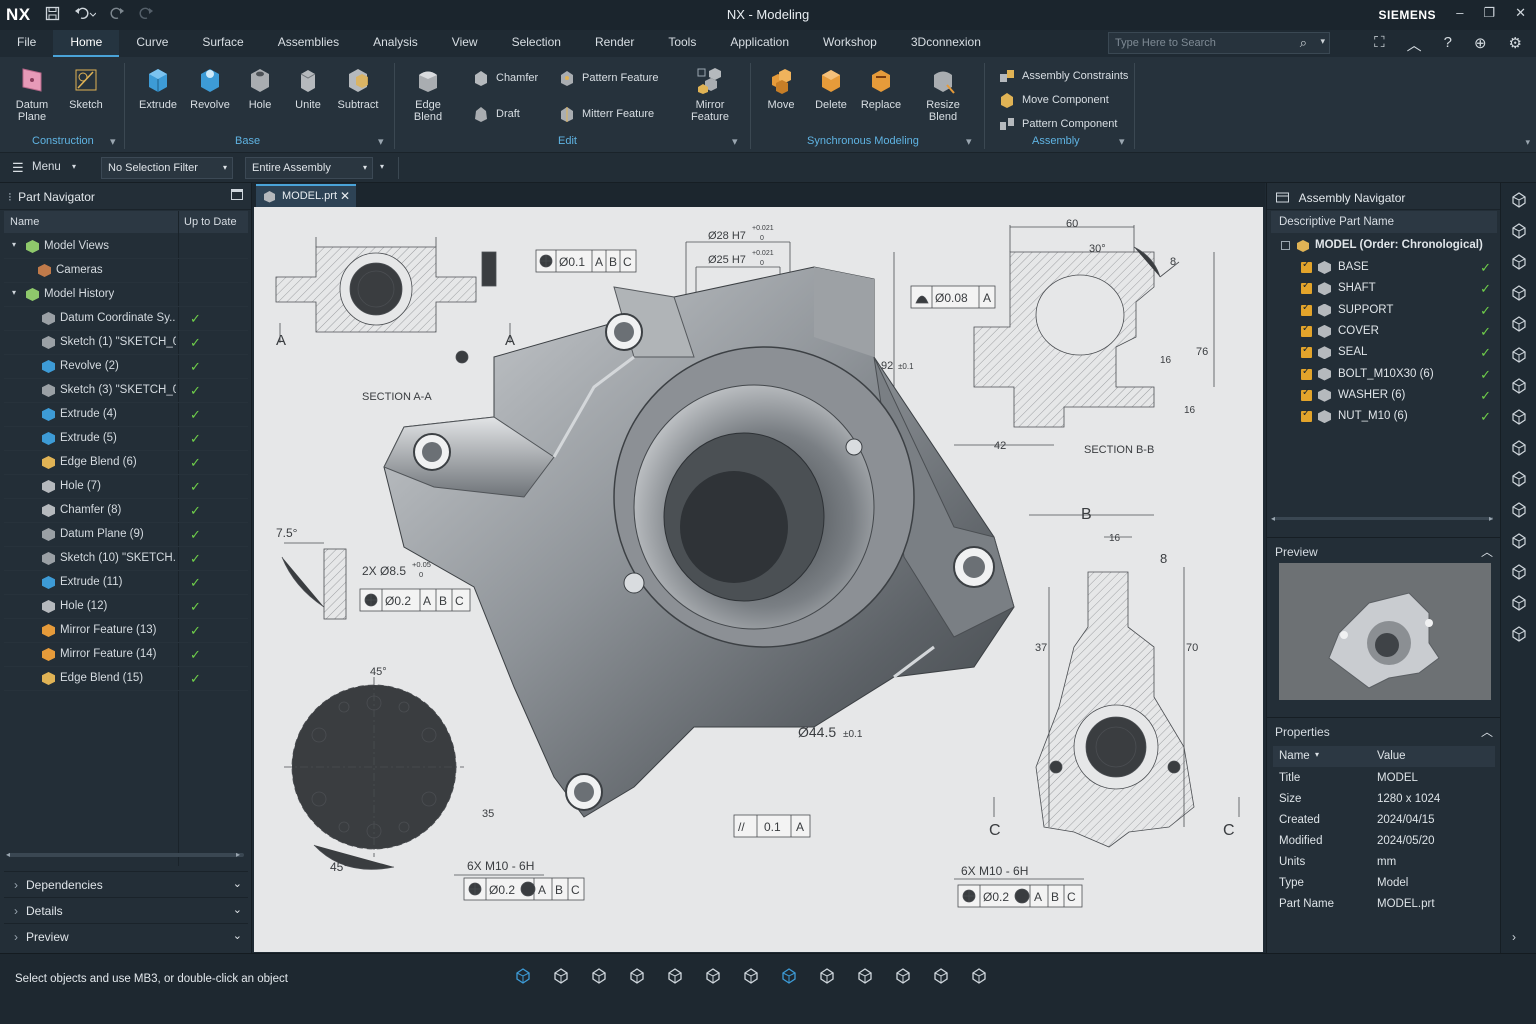 The width and height of the screenshot is (1536, 1024). What do you see at coordinates (1317, 754) in the screenshot?
I see `sort-icon: ▾` at bounding box center [1317, 754].